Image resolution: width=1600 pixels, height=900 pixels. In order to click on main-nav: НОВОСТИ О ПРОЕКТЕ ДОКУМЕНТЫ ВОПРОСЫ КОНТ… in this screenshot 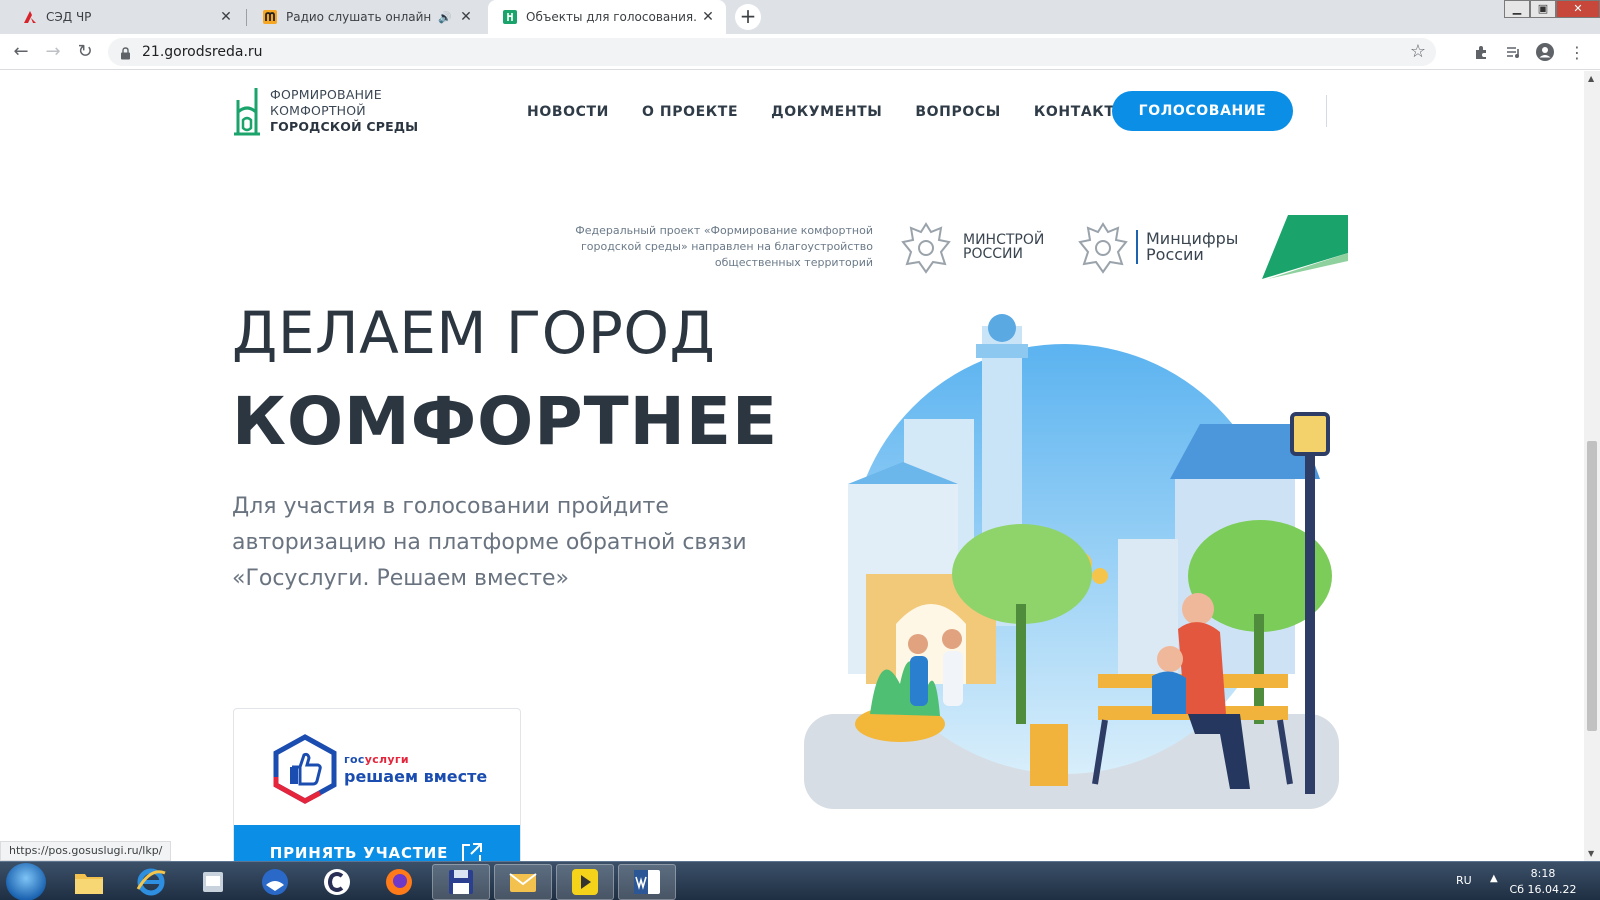, I will do `click(845, 112)`.